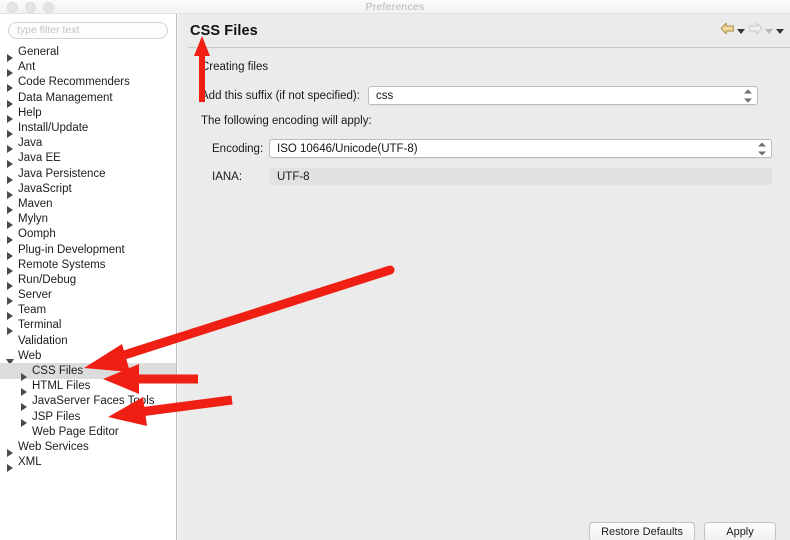 The width and height of the screenshot is (790, 540). What do you see at coordinates (30, 143) in the screenshot?
I see `sidebar-item-label: Java` at bounding box center [30, 143].